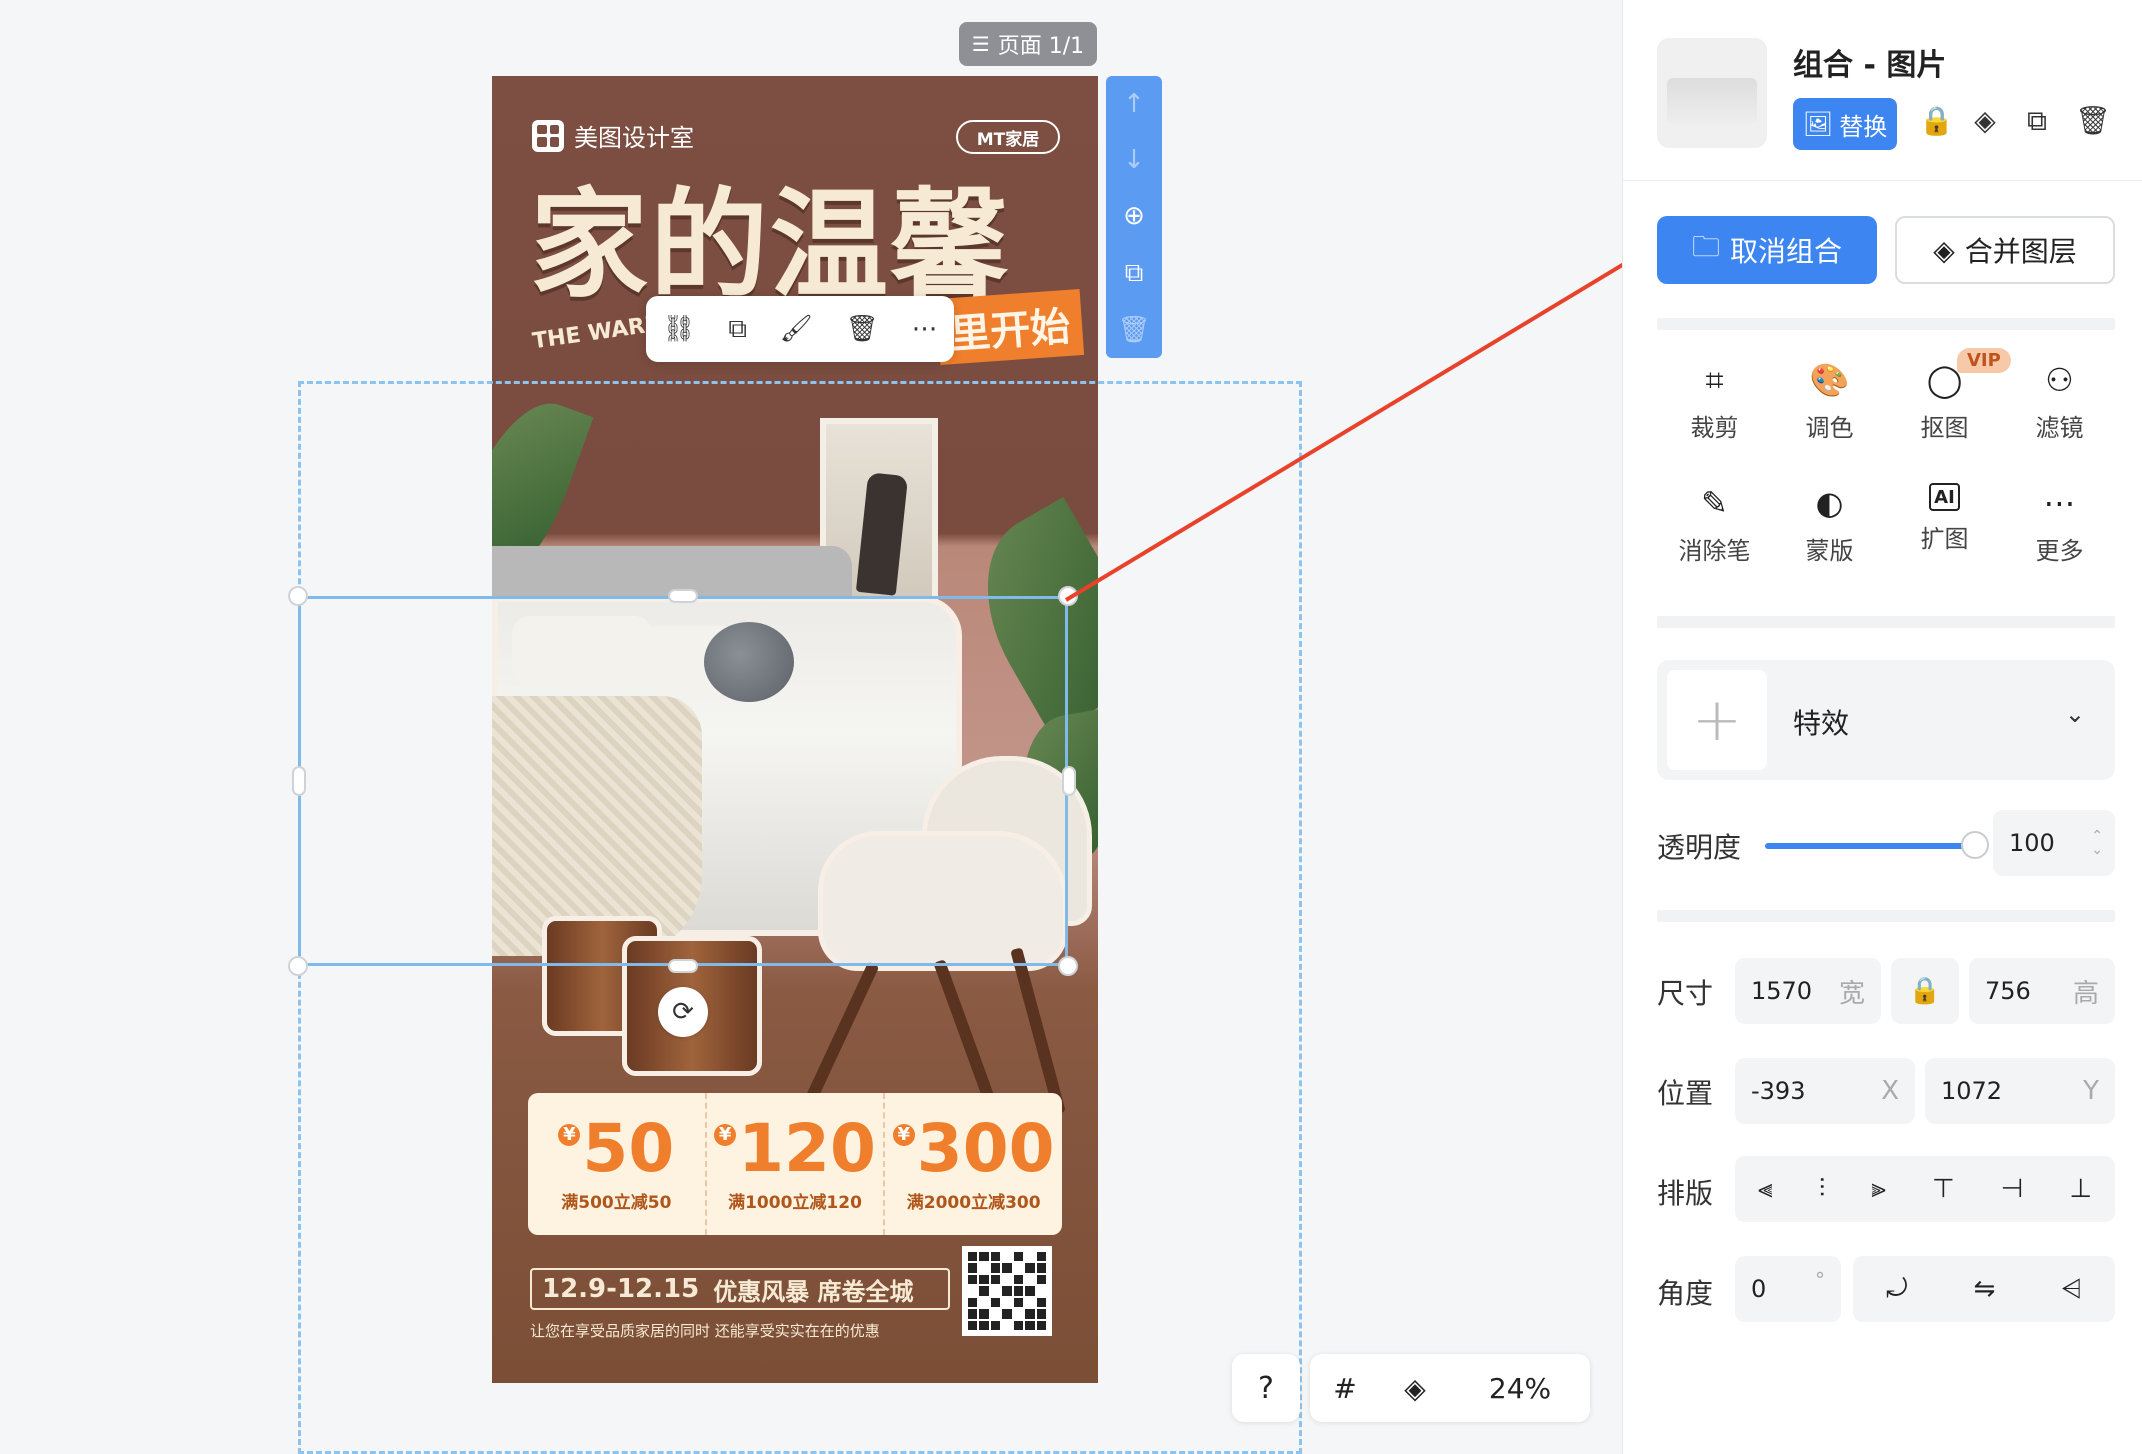 Image resolution: width=2142 pixels, height=1454 pixels. Describe the element at coordinates (973, 1202) in the screenshot. I see `coupon-condition: 满2000立减300` at that location.